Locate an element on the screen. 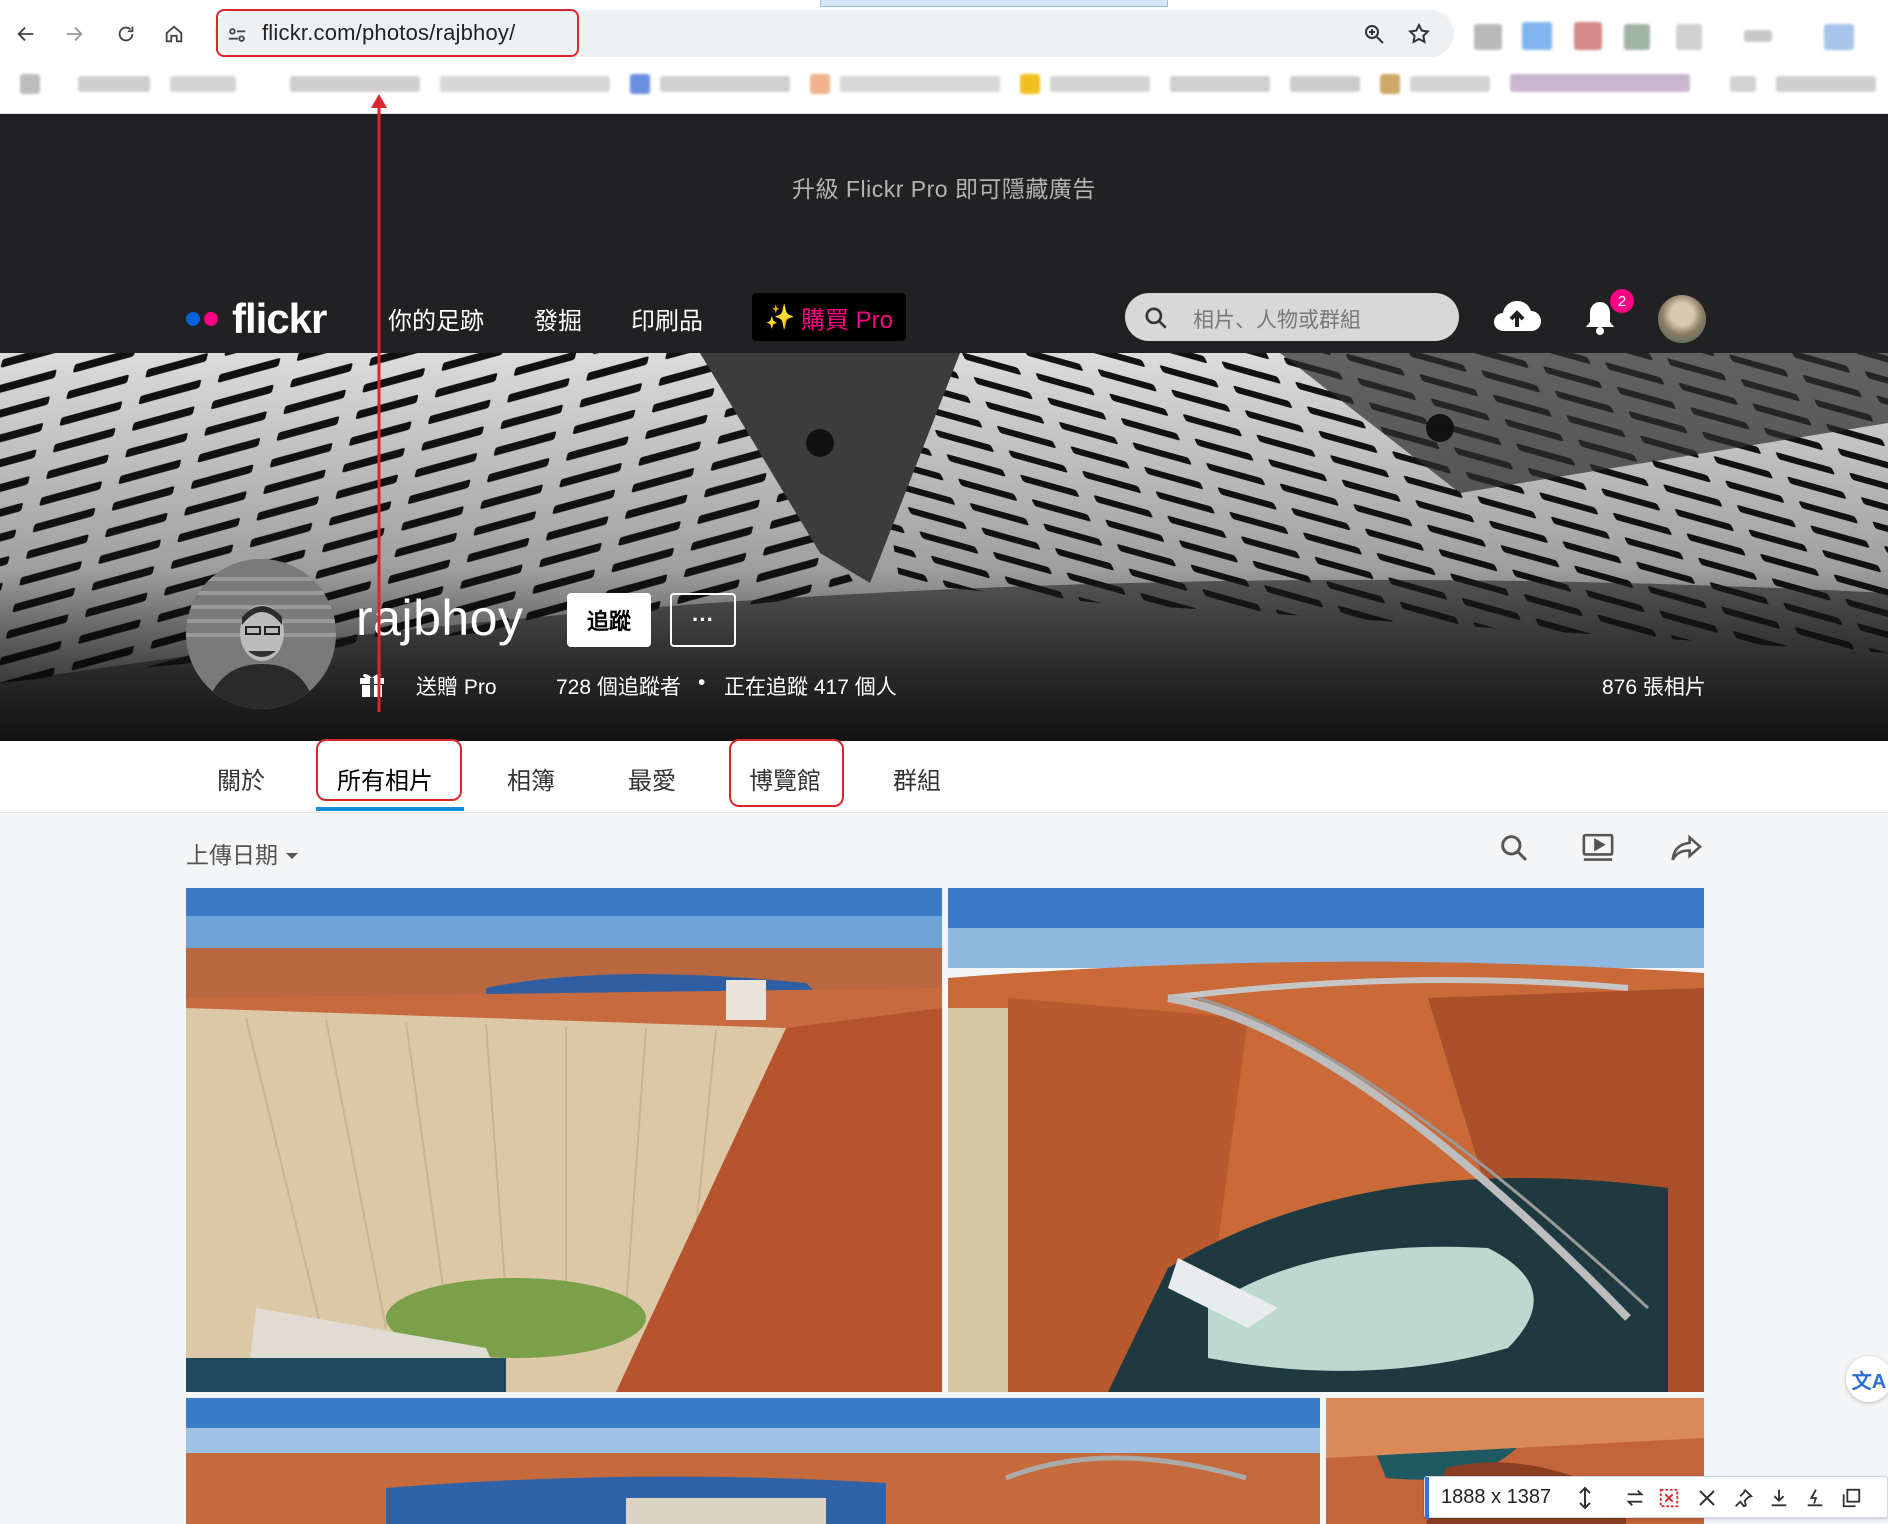 This screenshot has width=1888, height=1524. tab-faves: 最愛 is located at coordinates (652, 778).